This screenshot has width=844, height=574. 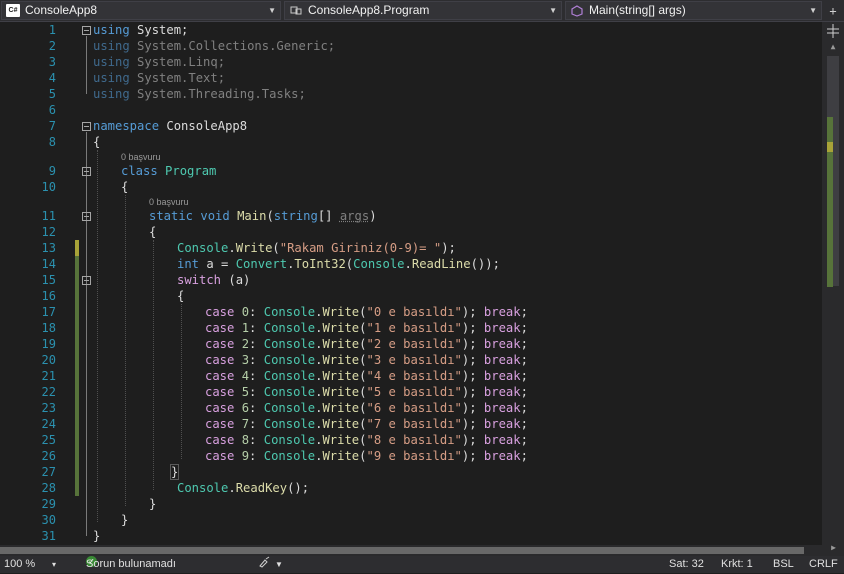 What do you see at coordinates (19, 564) in the screenshot?
I see `zoom-level: 100 %` at bounding box center [19, 564].